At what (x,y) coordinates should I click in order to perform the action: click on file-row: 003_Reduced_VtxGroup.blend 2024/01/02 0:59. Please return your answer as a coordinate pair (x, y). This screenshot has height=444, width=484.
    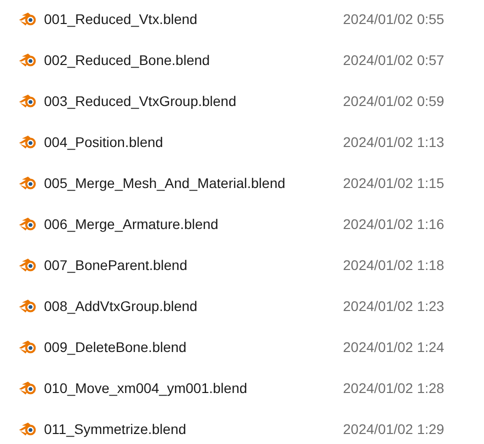
    Looking at the image, I should click on (251, 100).